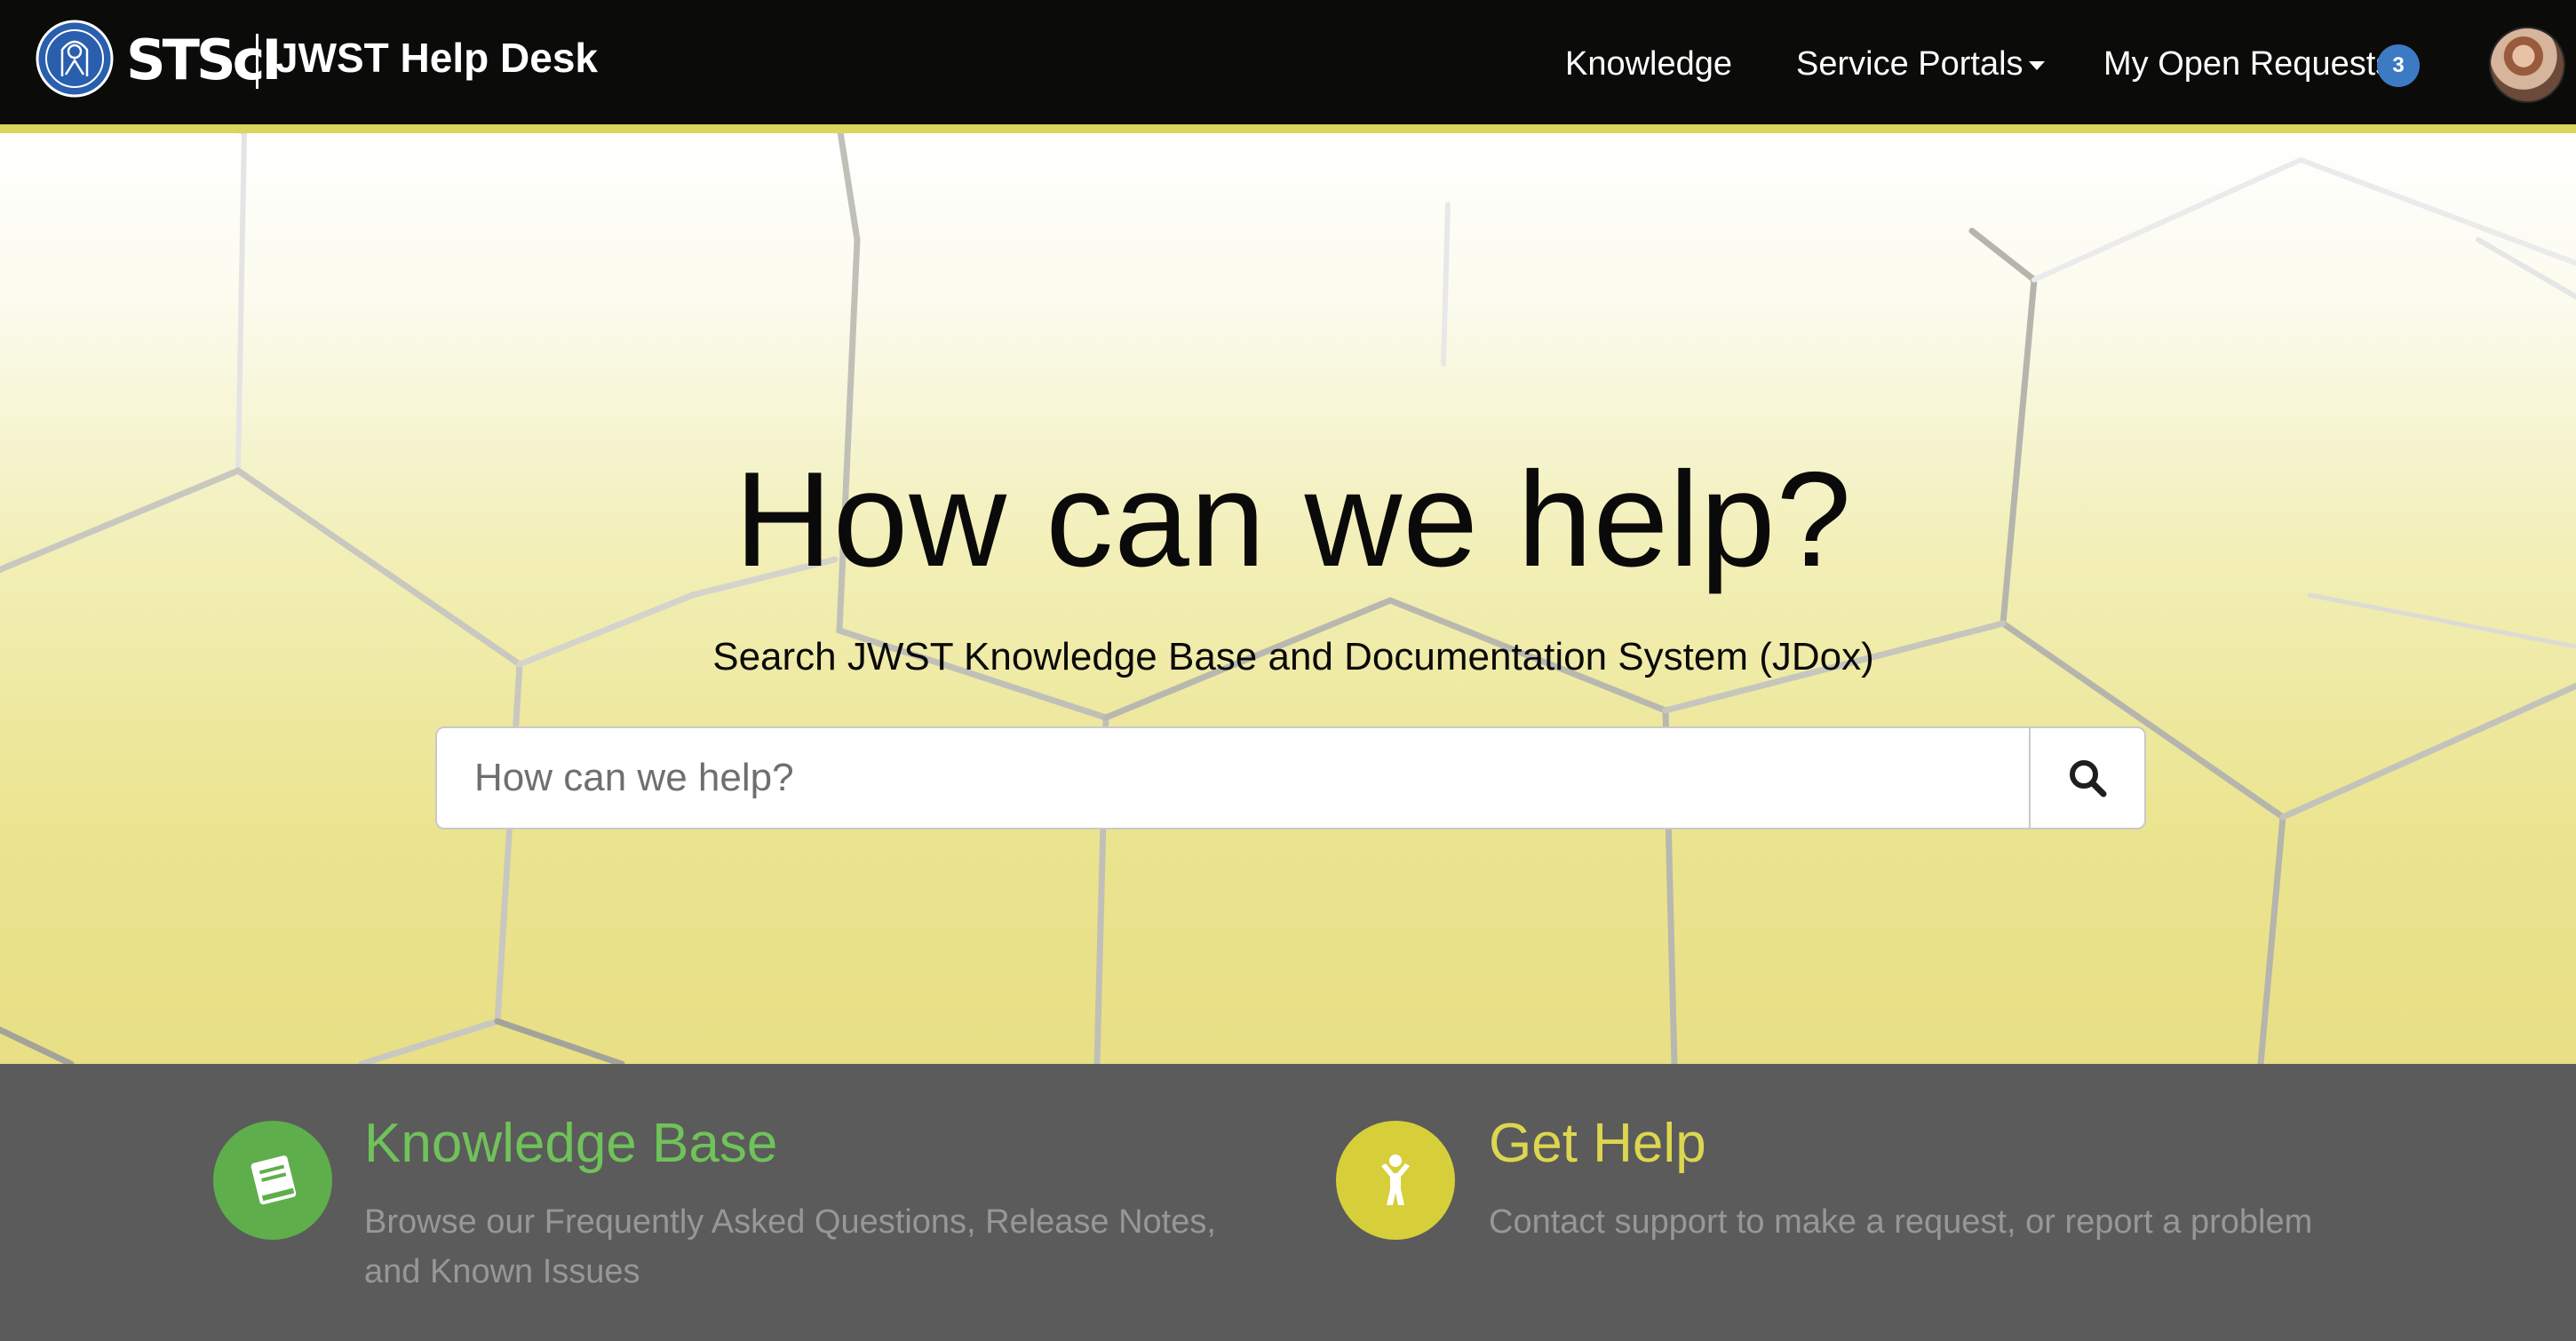 This screenshot has height=1341, width=2576. What do you see at coordinates (2527, 65) in the screenshot?
I see `user-avatar` at bounding box center [2527, 65].